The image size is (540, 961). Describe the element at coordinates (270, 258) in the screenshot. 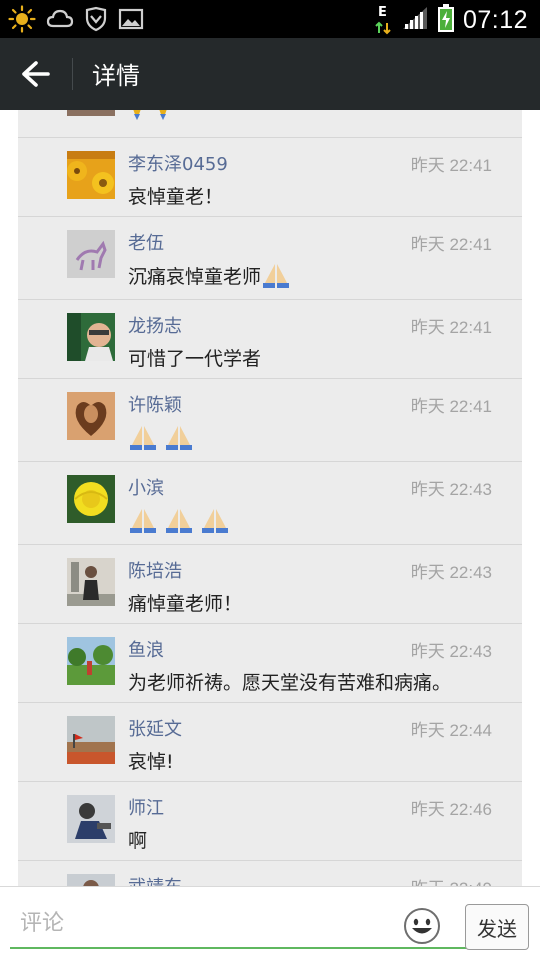

I see `comment-row: 老伍 昨天 22:41 沉痛哀悼童老师` at that location.